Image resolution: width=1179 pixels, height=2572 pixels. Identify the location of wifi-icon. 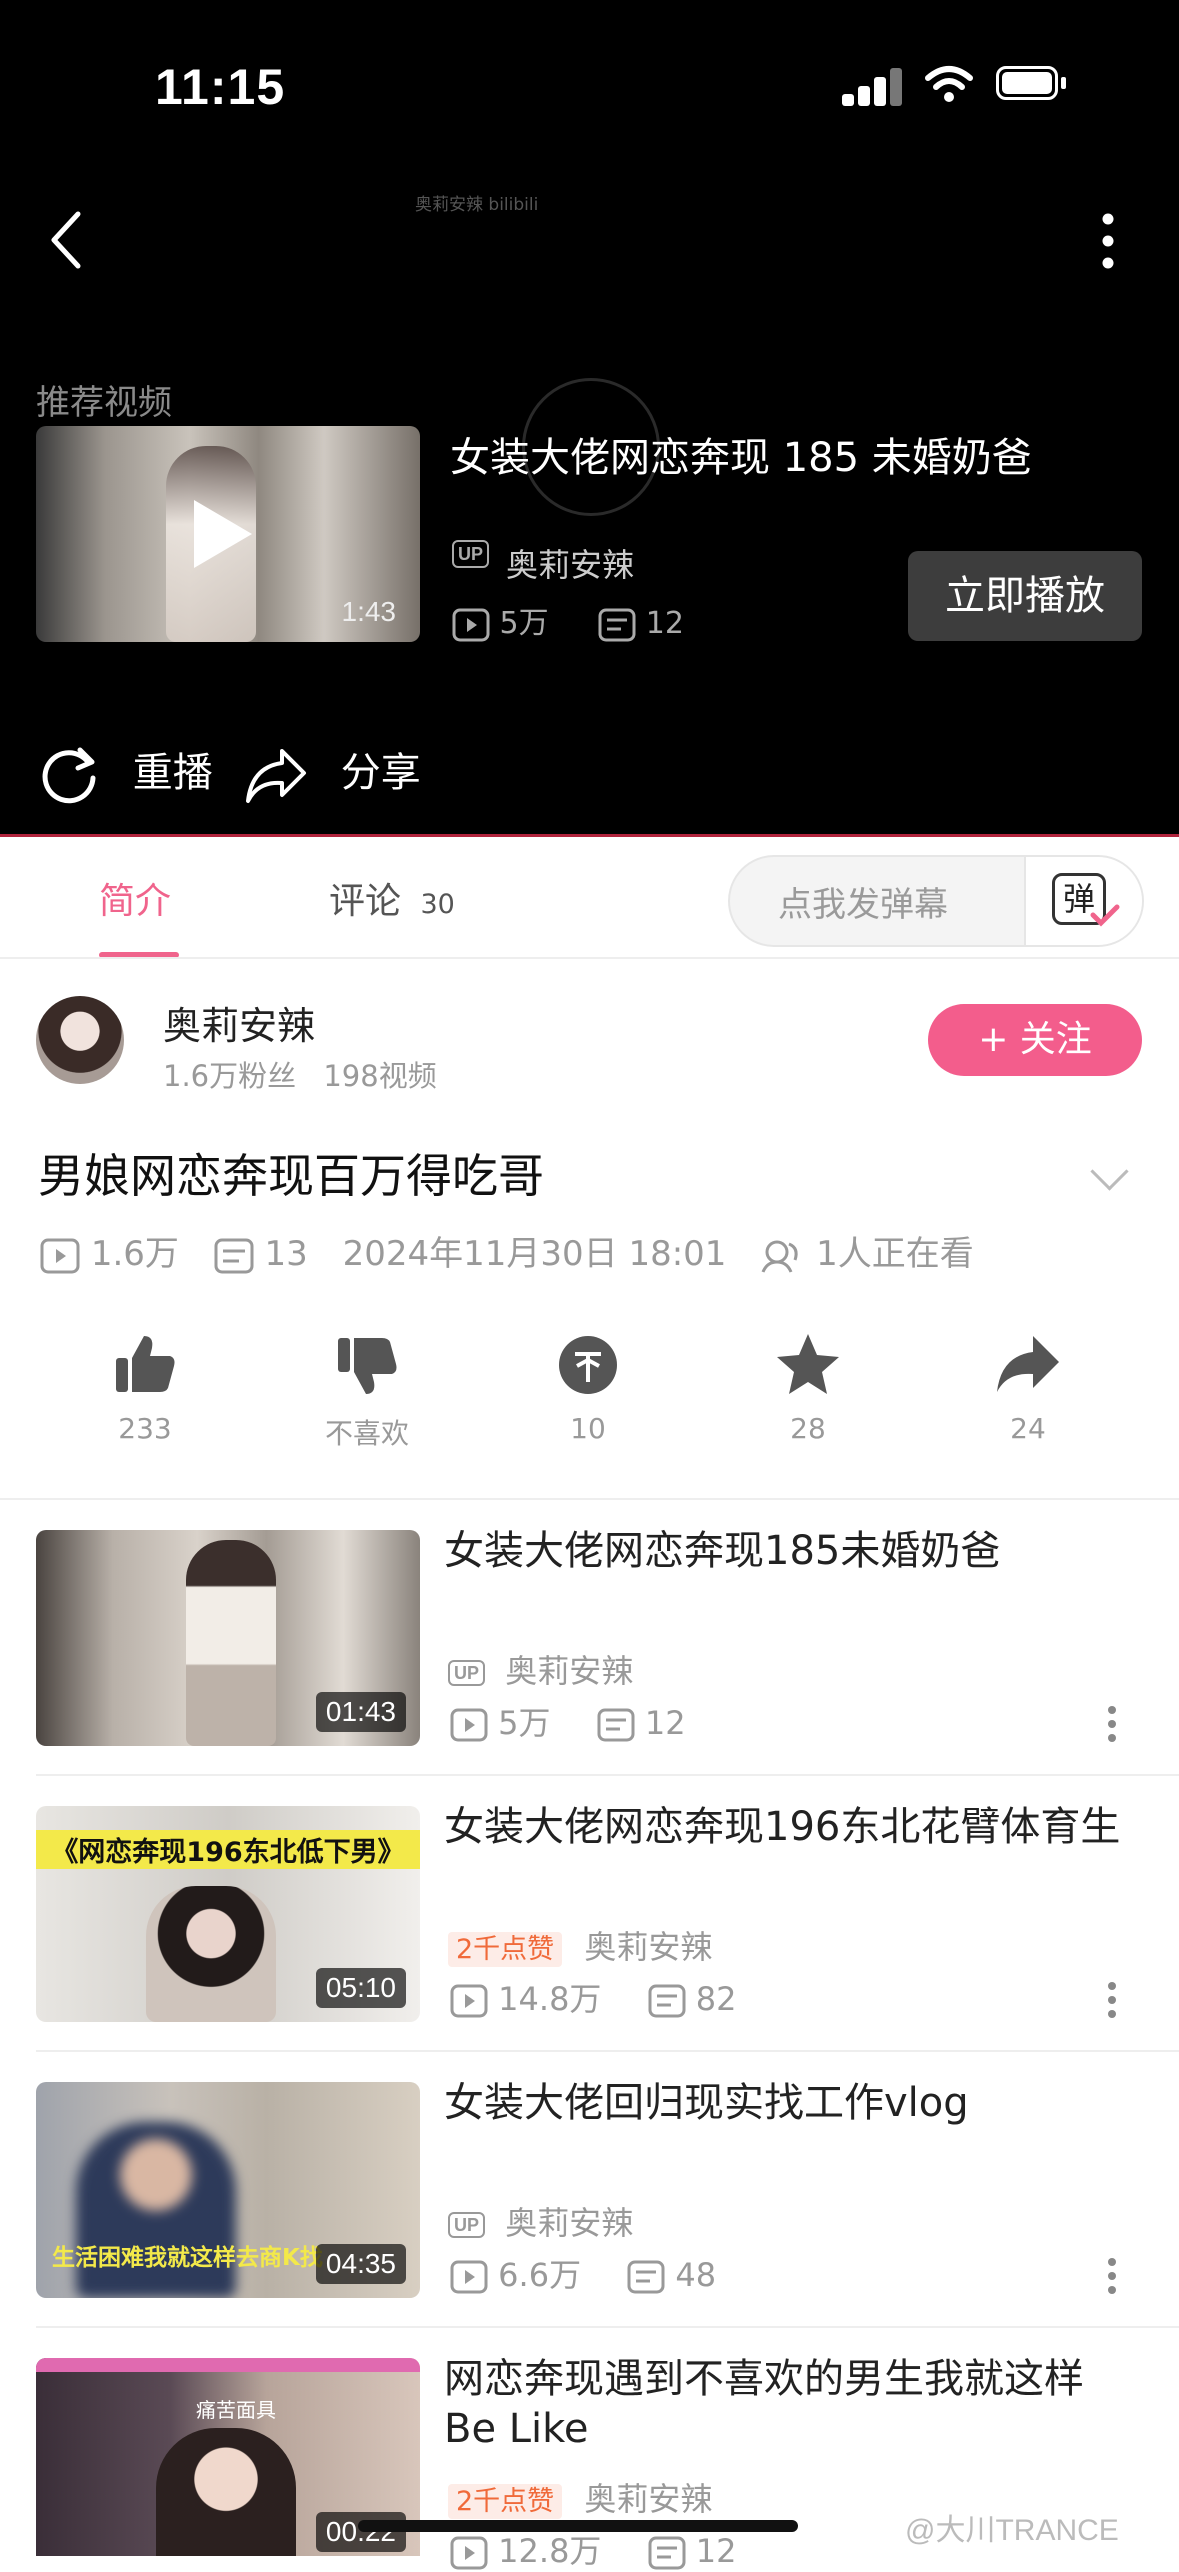
(949, 84).